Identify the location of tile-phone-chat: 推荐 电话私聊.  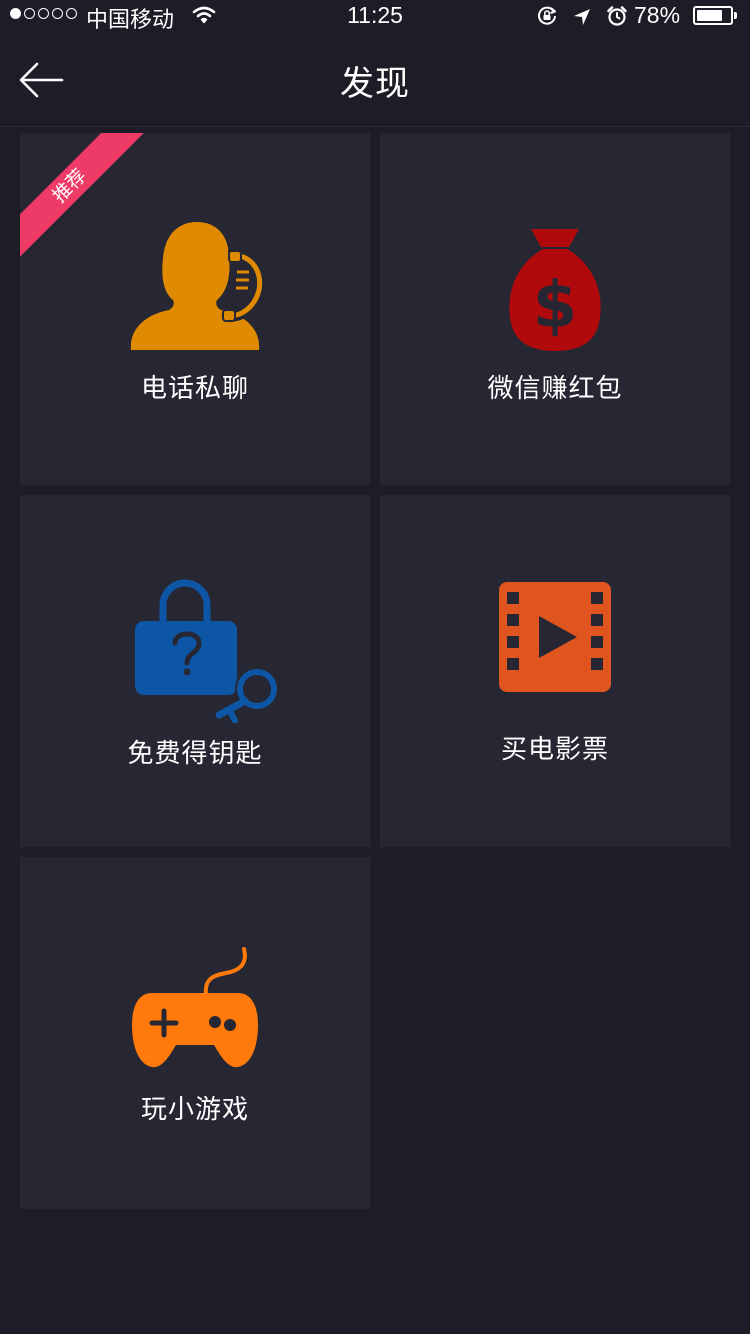
(195, 309).